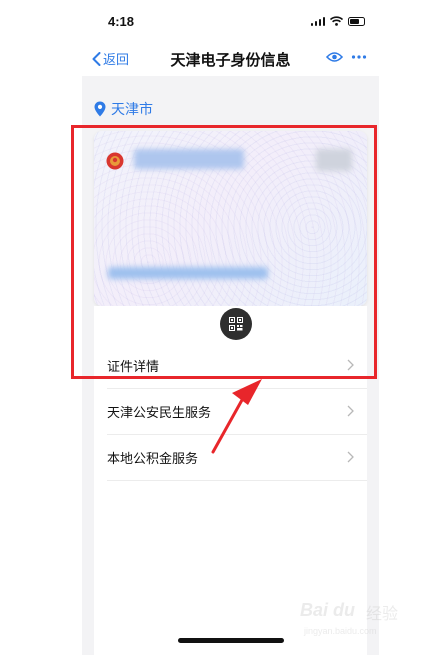 The image size is (421, 655). Describe the element at coordinates (230, 457) in the screenshot. I see `menu-item-housing-fund: 本地公积金服务` at that location.